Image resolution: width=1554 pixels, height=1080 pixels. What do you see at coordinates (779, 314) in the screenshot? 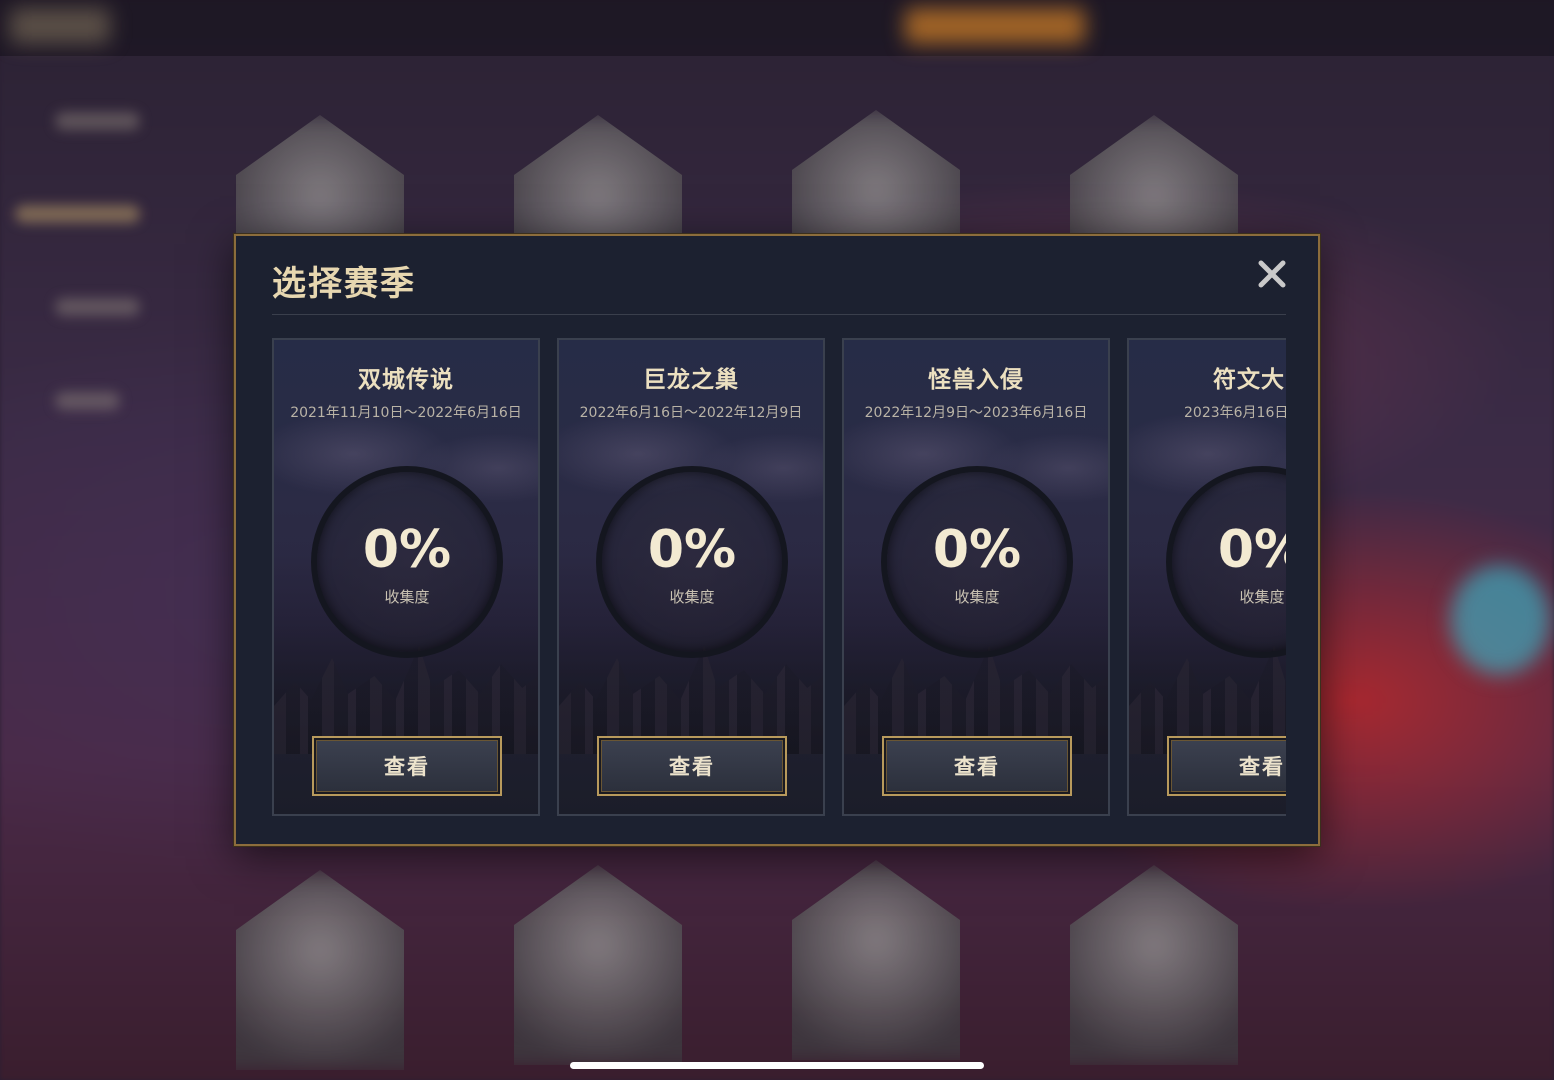
I see `title-divider` at bounding box center [779, 314].